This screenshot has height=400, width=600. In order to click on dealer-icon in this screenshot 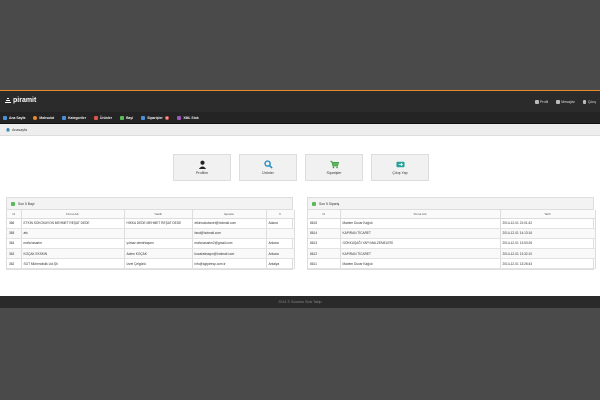, I will do `click(122, 117)`.